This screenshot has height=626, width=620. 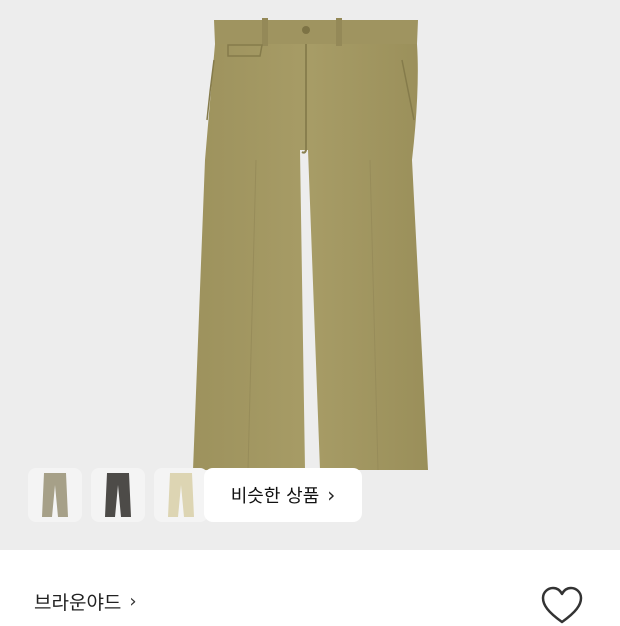 What do you see at coordinates (78, 603) in the screenshot?
I see `brand-name: 브라운야드` at bounding box center [78, 603].